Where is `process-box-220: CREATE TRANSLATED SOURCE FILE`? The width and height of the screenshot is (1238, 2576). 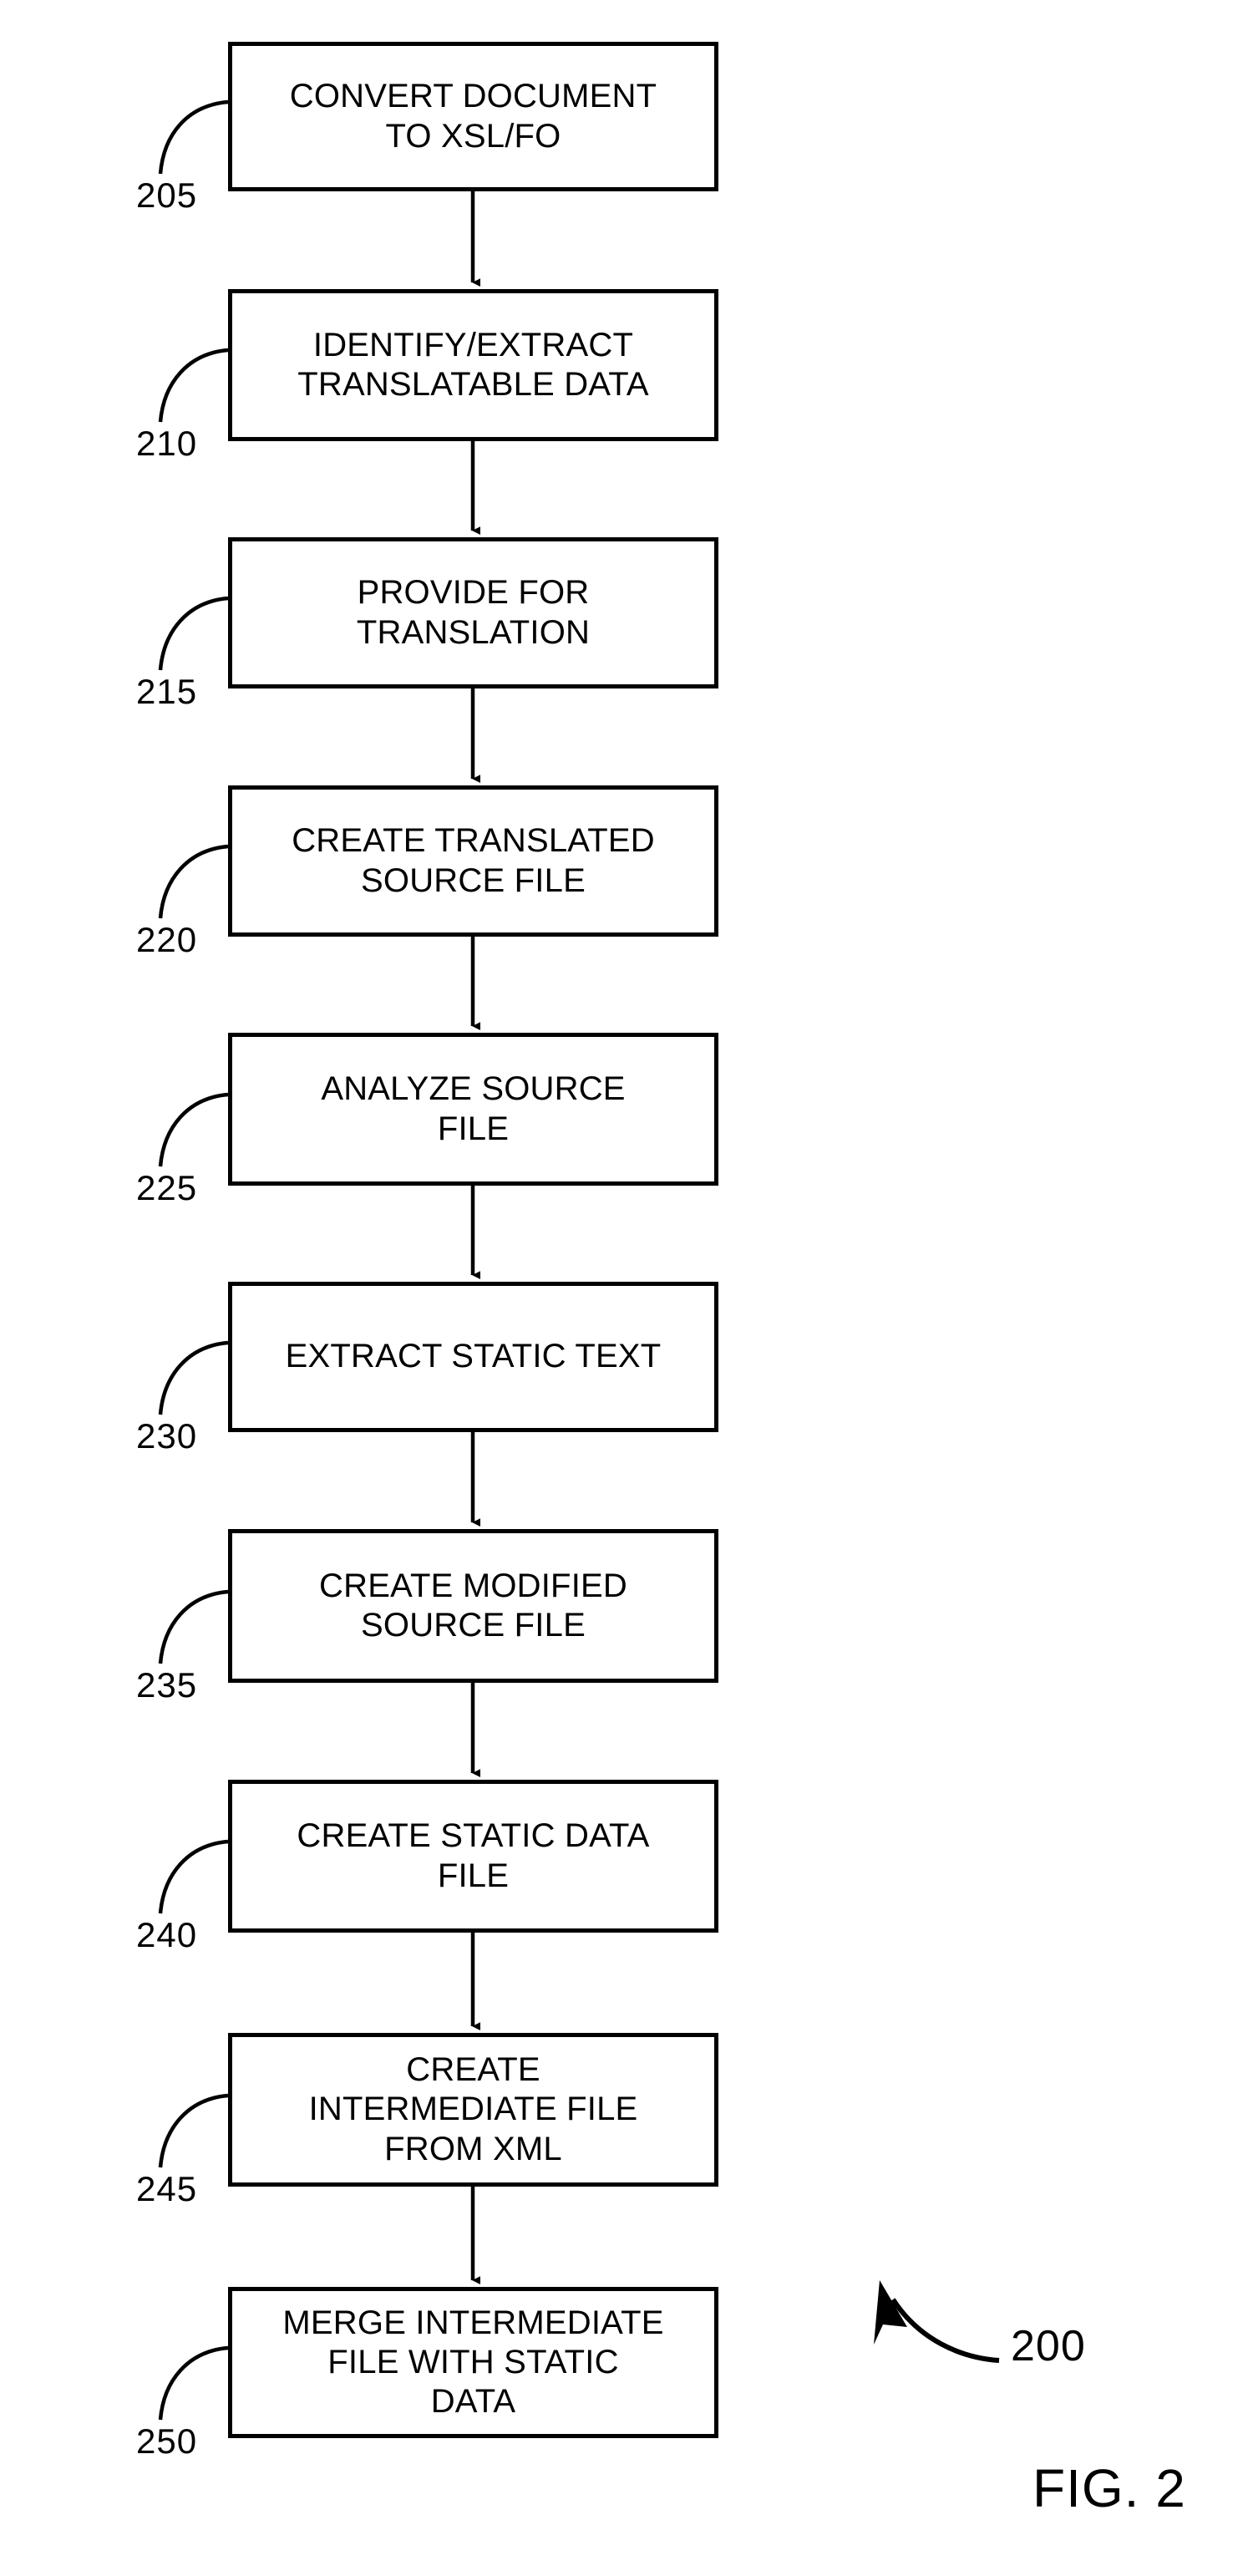
process-box-220: CREATE TRANSLATED SOURCE FILE is located at coordinates (473, 861).